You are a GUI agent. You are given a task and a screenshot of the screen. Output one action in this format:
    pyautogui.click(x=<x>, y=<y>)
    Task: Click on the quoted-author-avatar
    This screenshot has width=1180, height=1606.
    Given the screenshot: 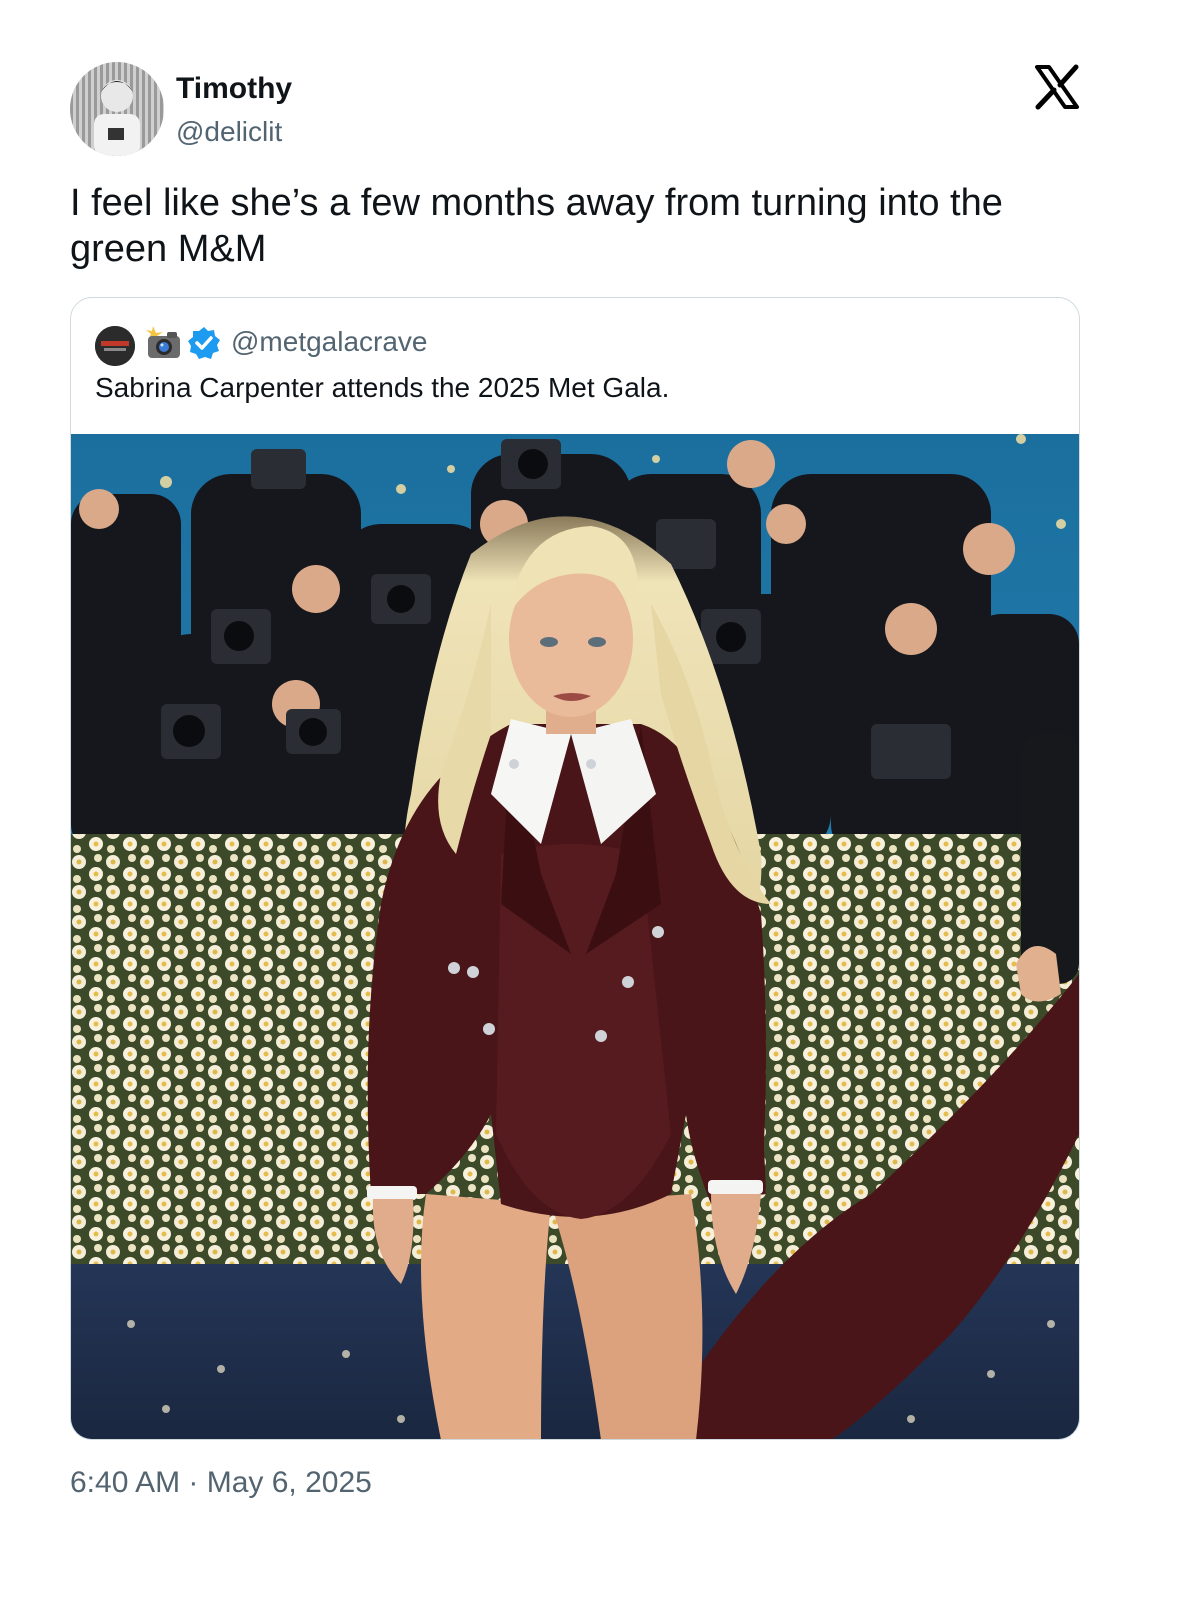 What is the action you would take?
    pyautogui.click(x=115, y=346)
    